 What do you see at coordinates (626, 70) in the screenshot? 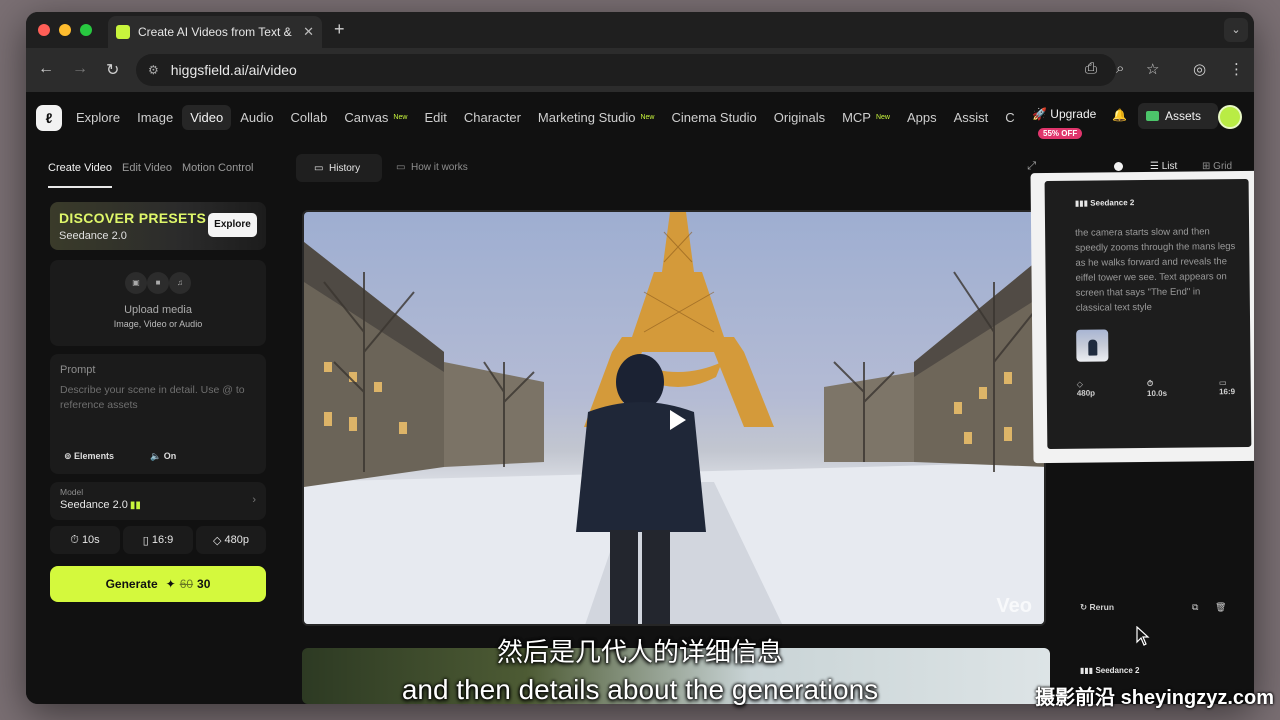
I see `address-bar: ⚙ higgsfield.ai/ai/video` at bounding box center [626, 70].